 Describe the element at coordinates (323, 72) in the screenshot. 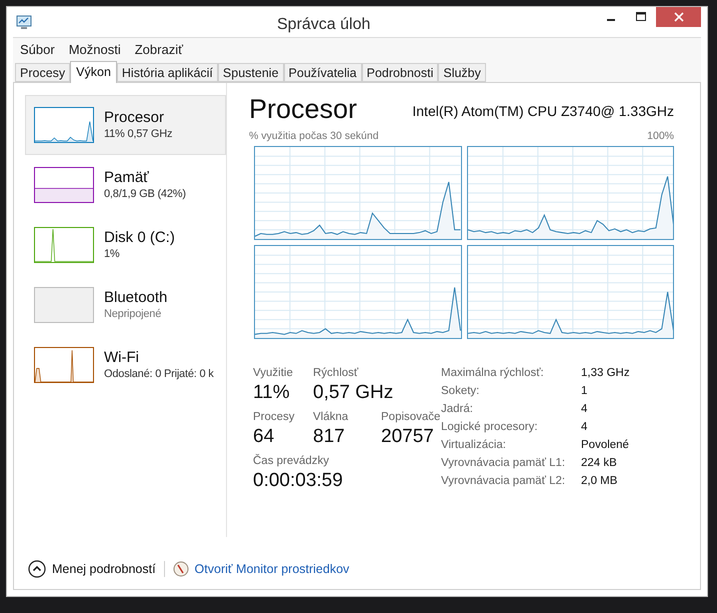

I see `tab: Používatelia` at that location.